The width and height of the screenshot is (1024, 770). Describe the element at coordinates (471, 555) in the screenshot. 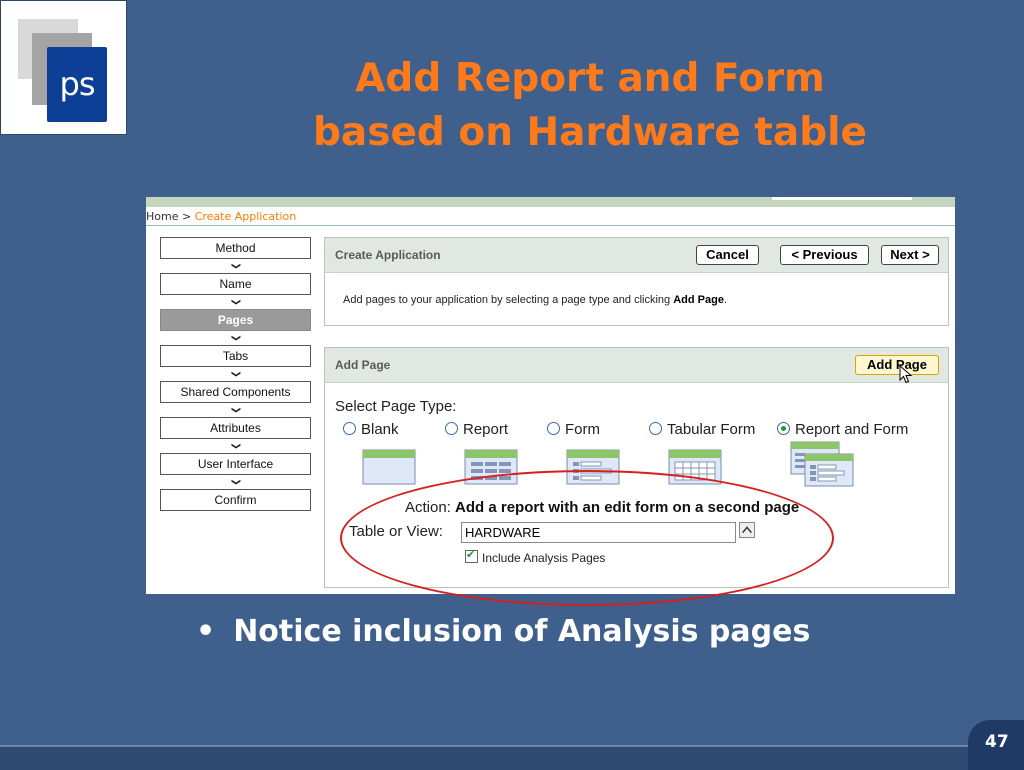

I see `include-analysis-pages-checkbox` at that location.